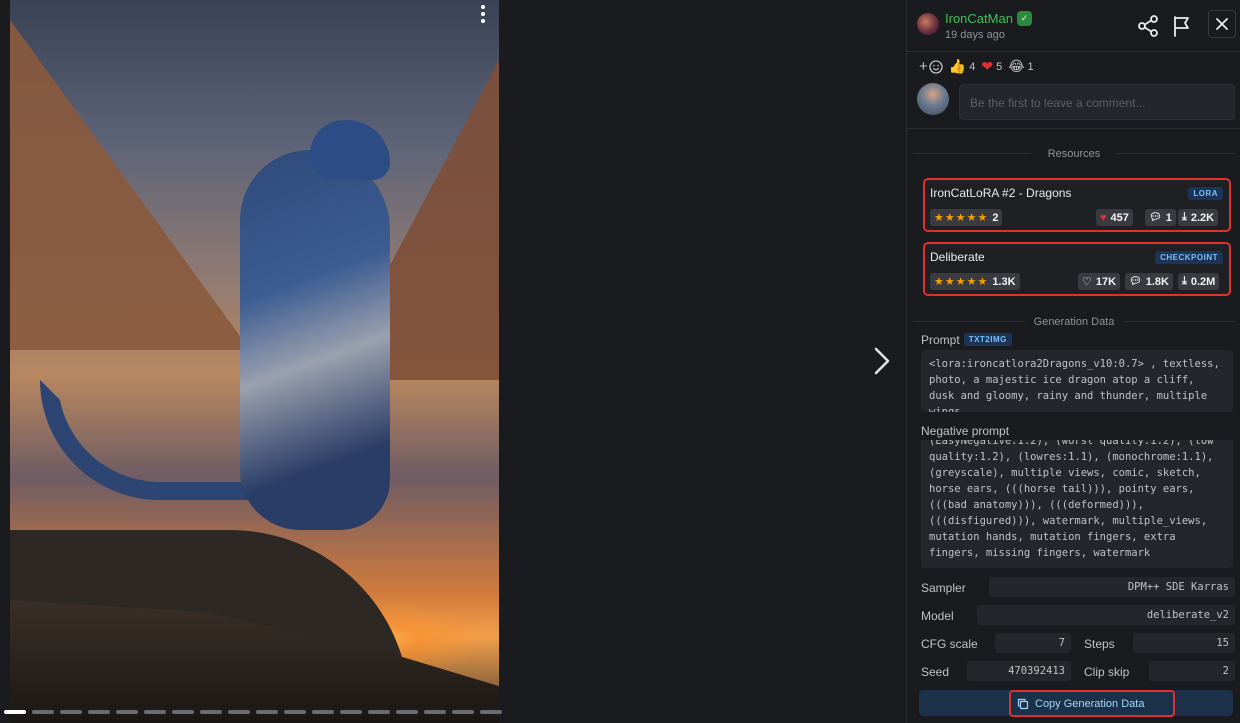 The width and height of the screenshot is (1240, 723). What do you see at coordinates (1184, 643) in the screenshot?
I see `steps-value: 15` at bounding box center [1184, 643].